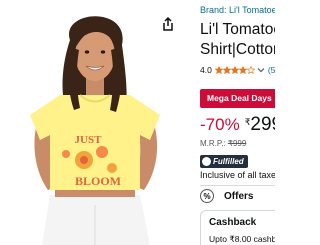 The width and height of the screenshot is (320, 245). Describe the element at coordinates (168, 24) in the screenshot. I see `share-icon` at that location.